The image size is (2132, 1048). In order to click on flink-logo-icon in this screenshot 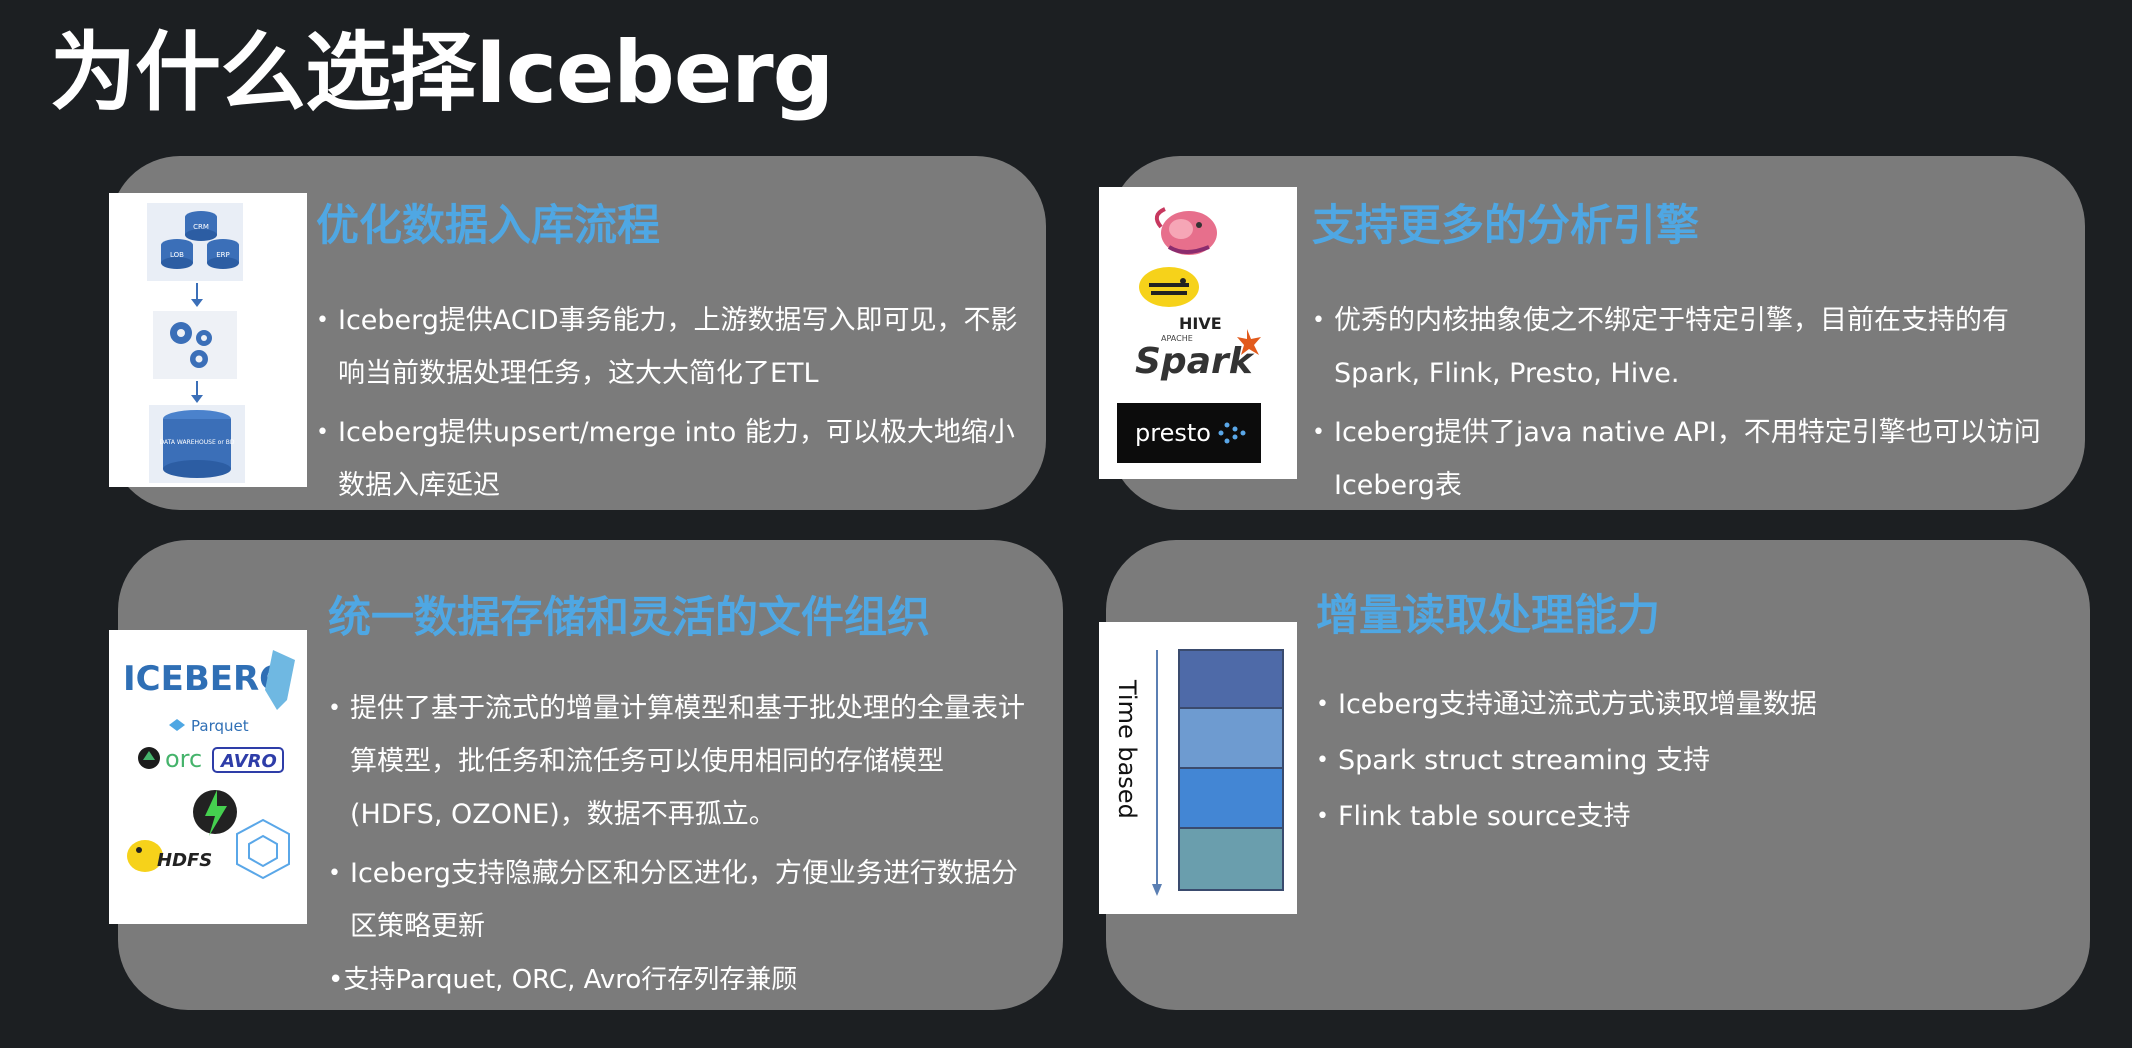, I will do `click(1185, 231)`.